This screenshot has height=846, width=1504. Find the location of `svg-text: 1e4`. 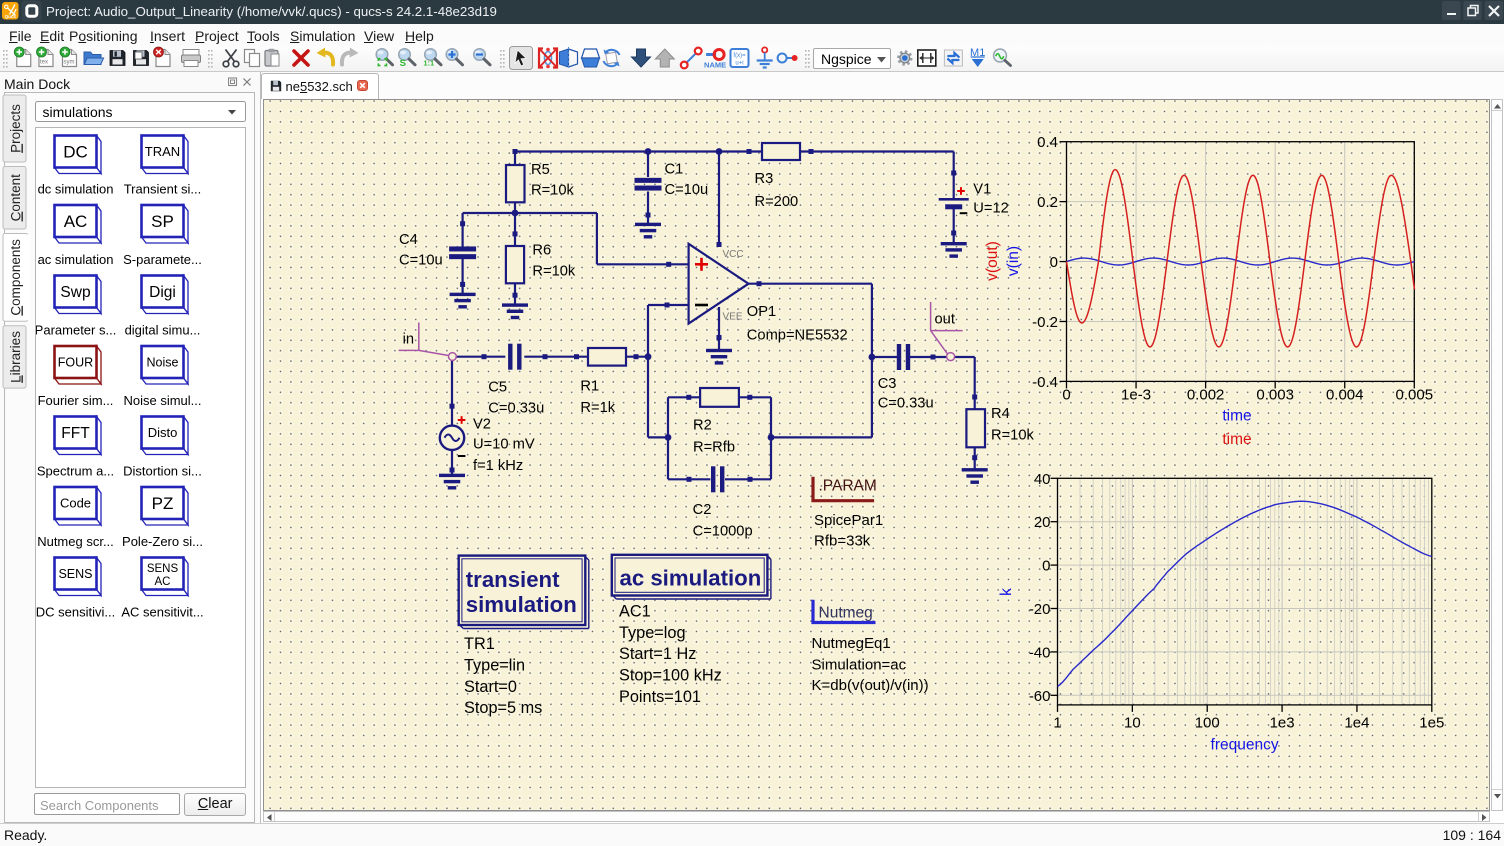

svg-text: 1e4 is located at coordinates (1356, 723).